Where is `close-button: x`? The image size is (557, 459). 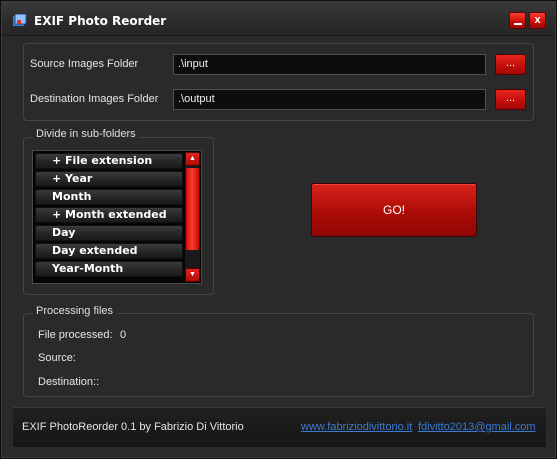
close-button: x is located at coordinates (537, 20).